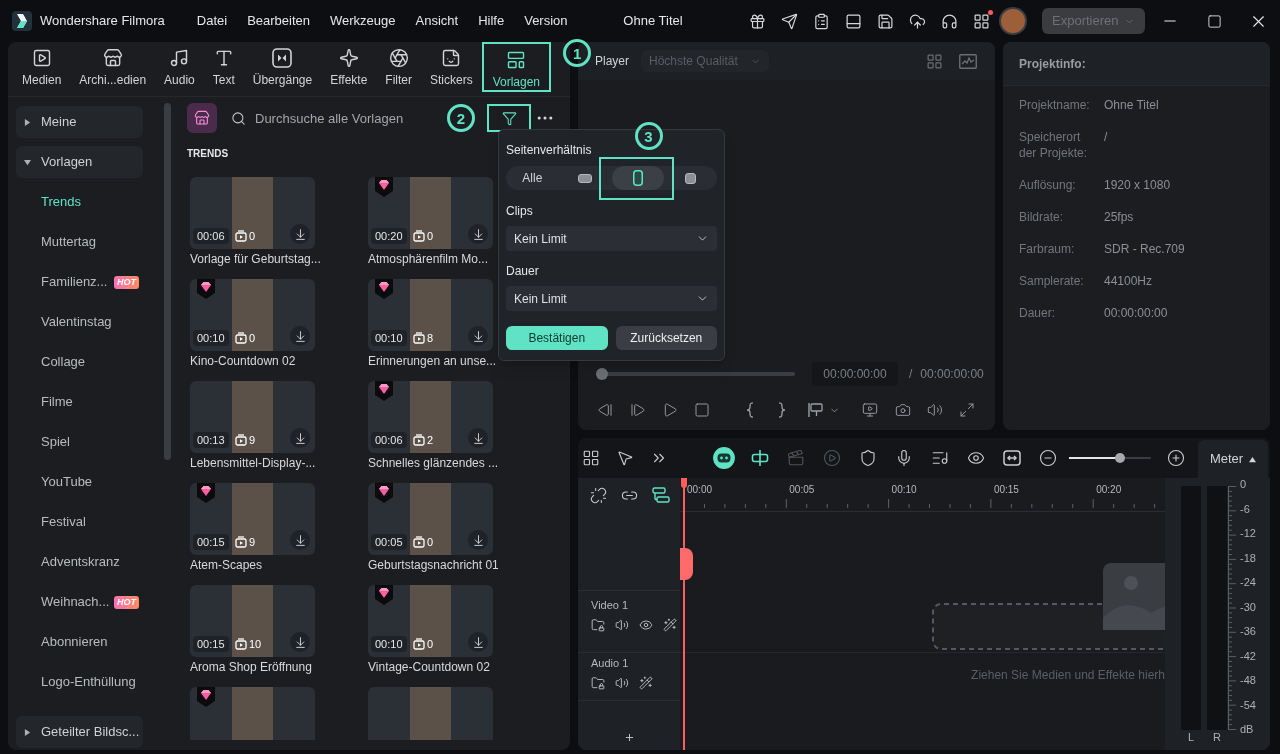 The image size is (1280, 754). I want to click on template-card: 00:06 0, so click(252, 213).